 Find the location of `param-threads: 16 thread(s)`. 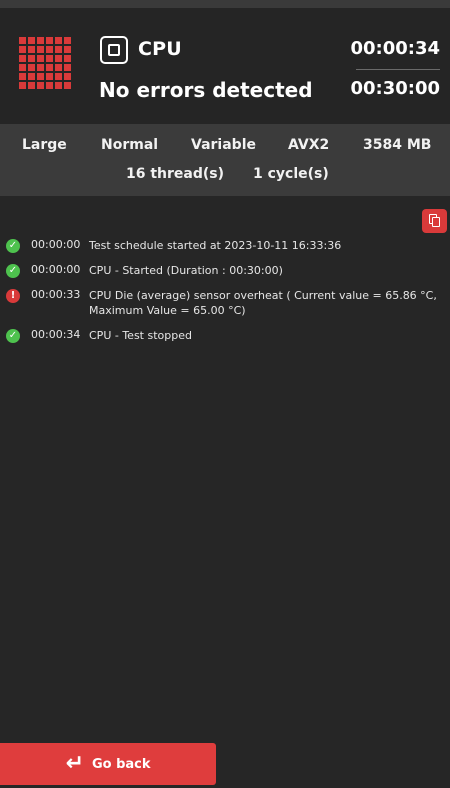

param-threads: 16 thread(s) is located at coordinates (175, 174).